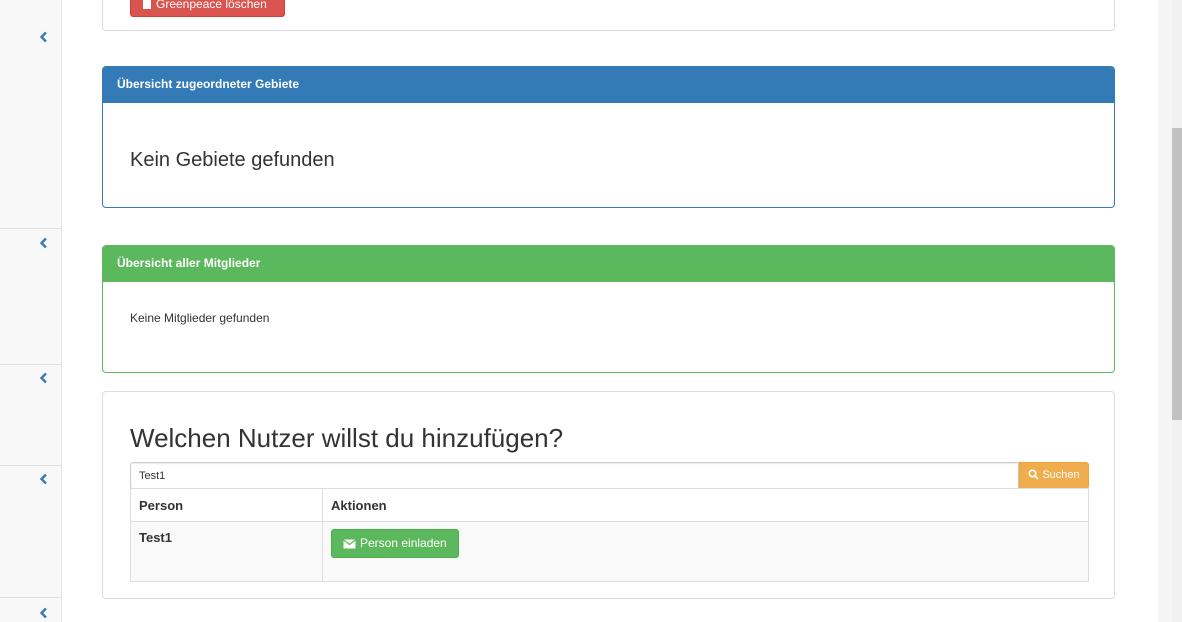 The width and height of the screenshot is (1182, 622). Describe the element at coordinates (705, 551) in the screenshot. I see `actions-cell: Person einladen` at that location.